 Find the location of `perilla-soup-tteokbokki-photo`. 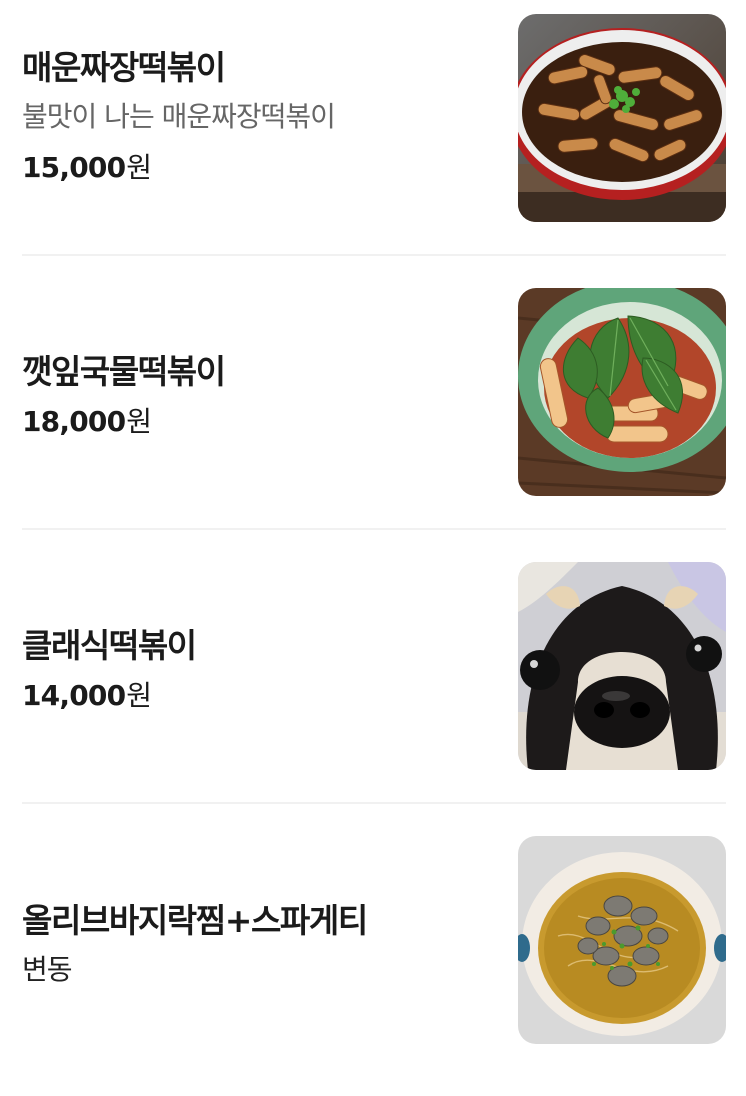

perilla-soup-tteokbokki-photo is located at coordinates (622, 392).